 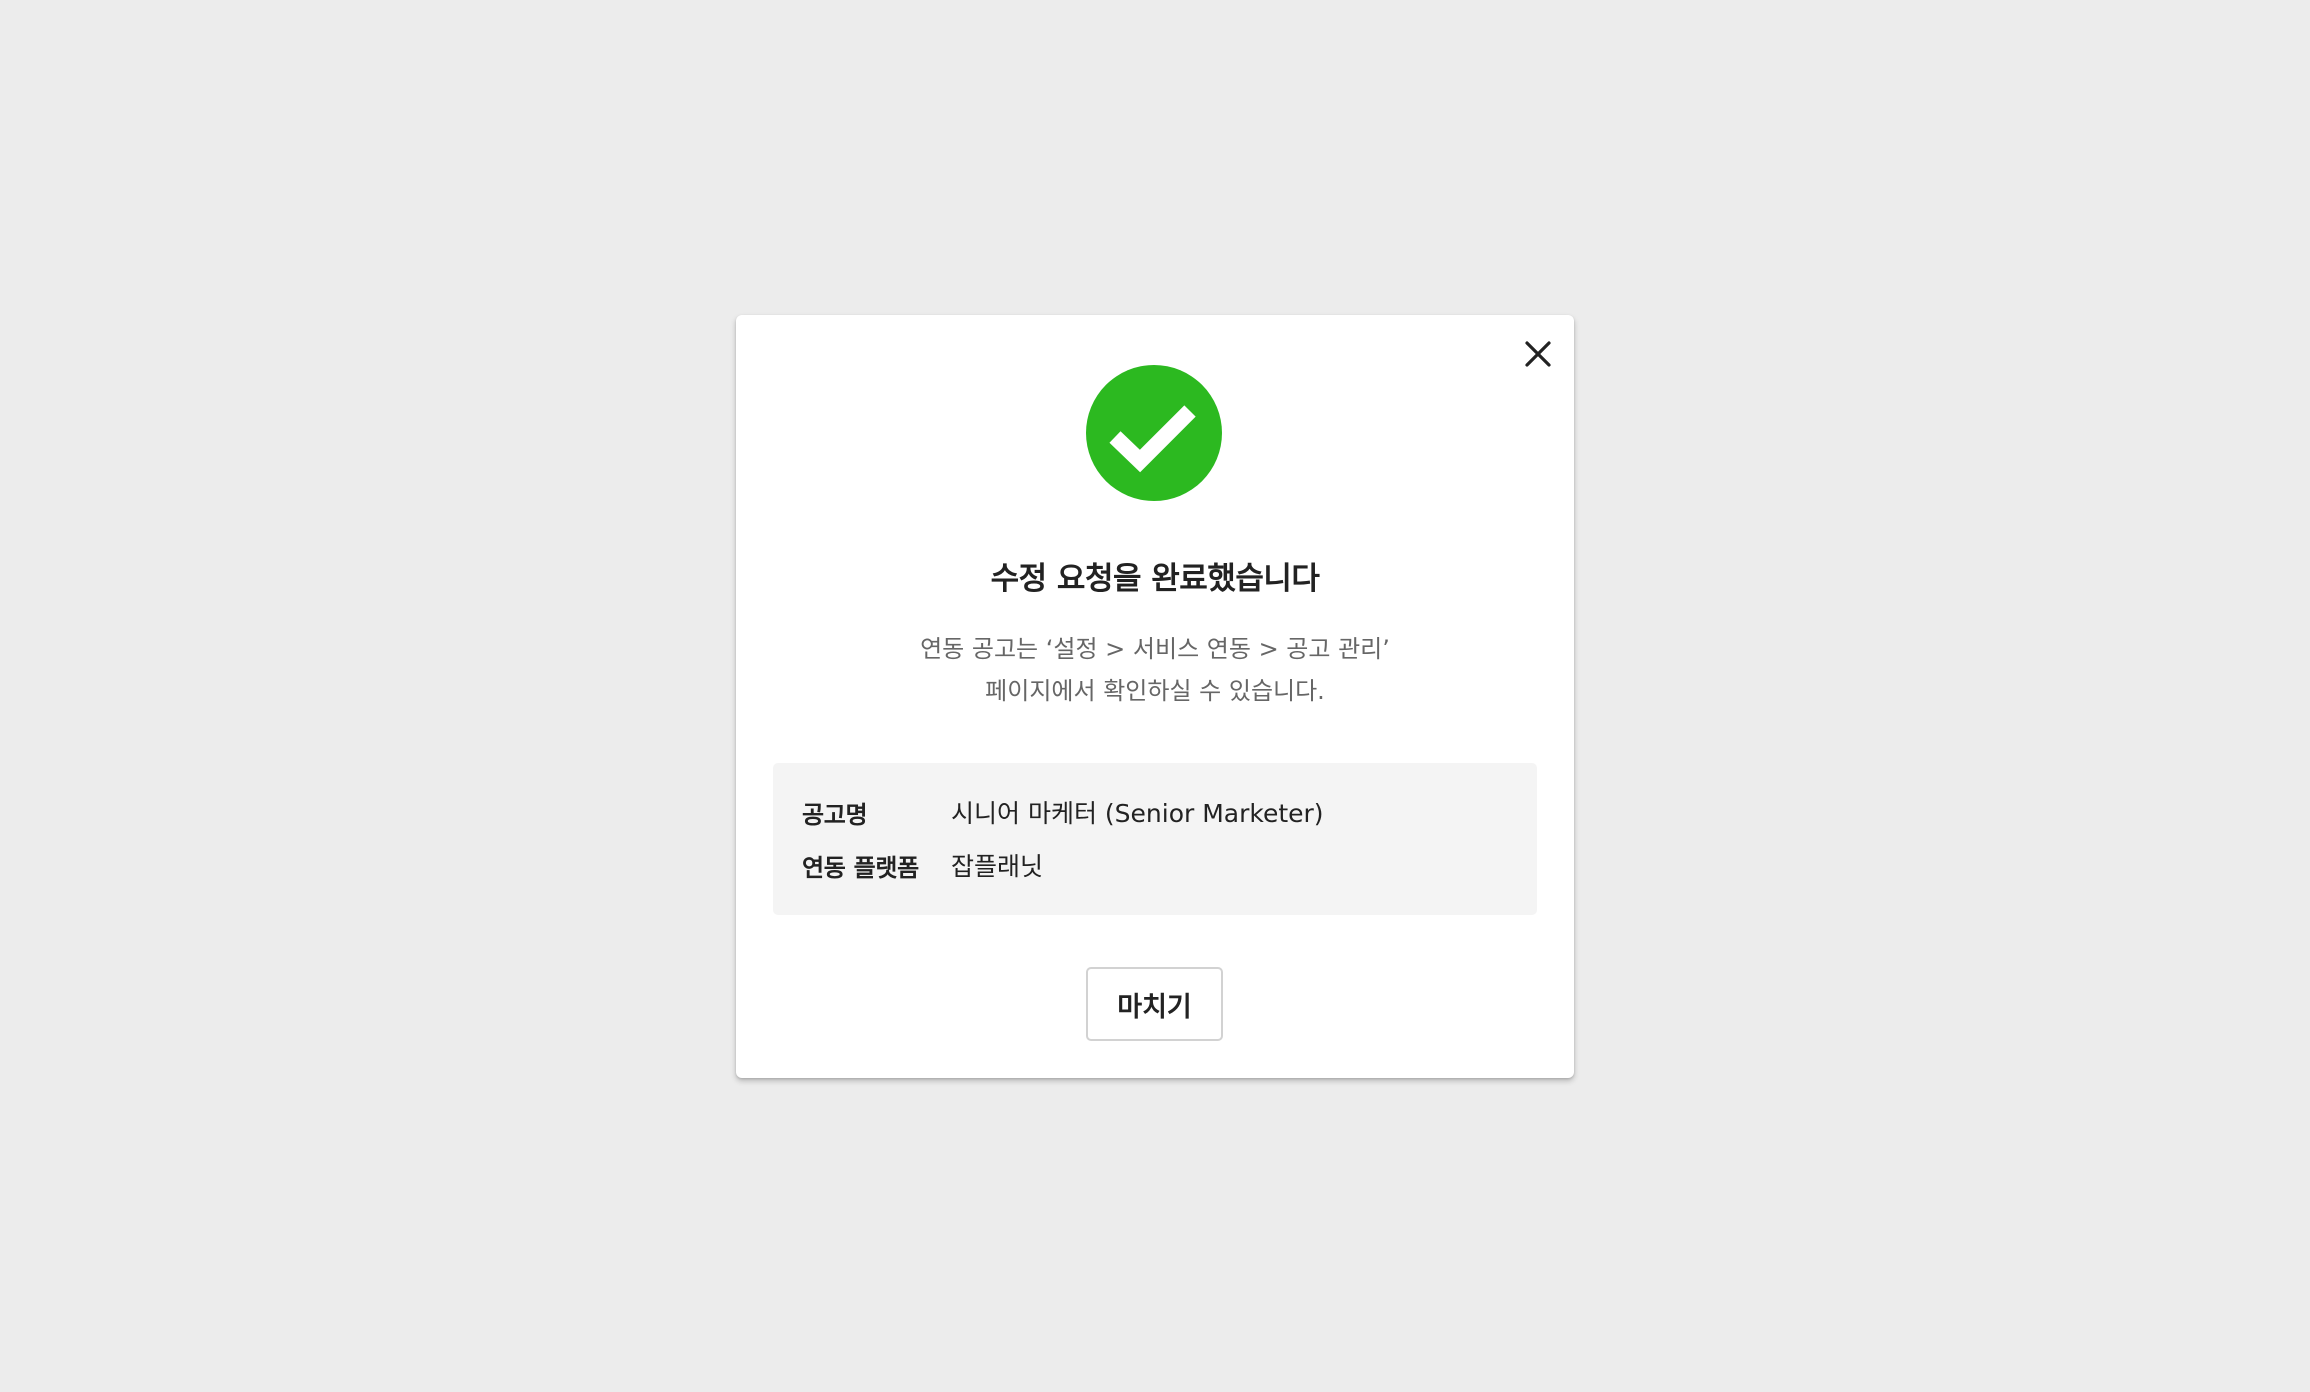 What do you see at coordinates (1155, 579) in the screenshot?
I see `dialog-title: 수정 요청을 완료했습니다` at bounding box center [1155, 579].